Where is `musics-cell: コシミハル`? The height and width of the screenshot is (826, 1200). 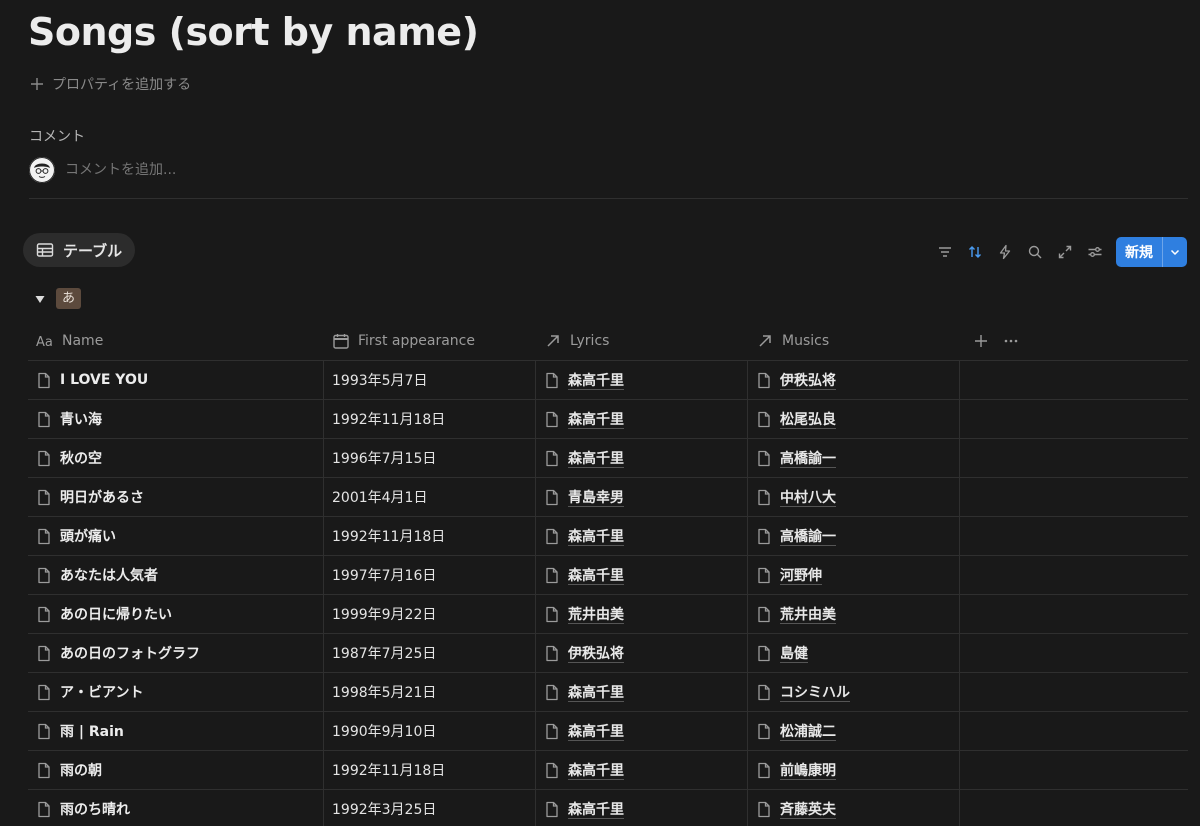 musics-cell: コシミハル is located at coordinates (854, 692).